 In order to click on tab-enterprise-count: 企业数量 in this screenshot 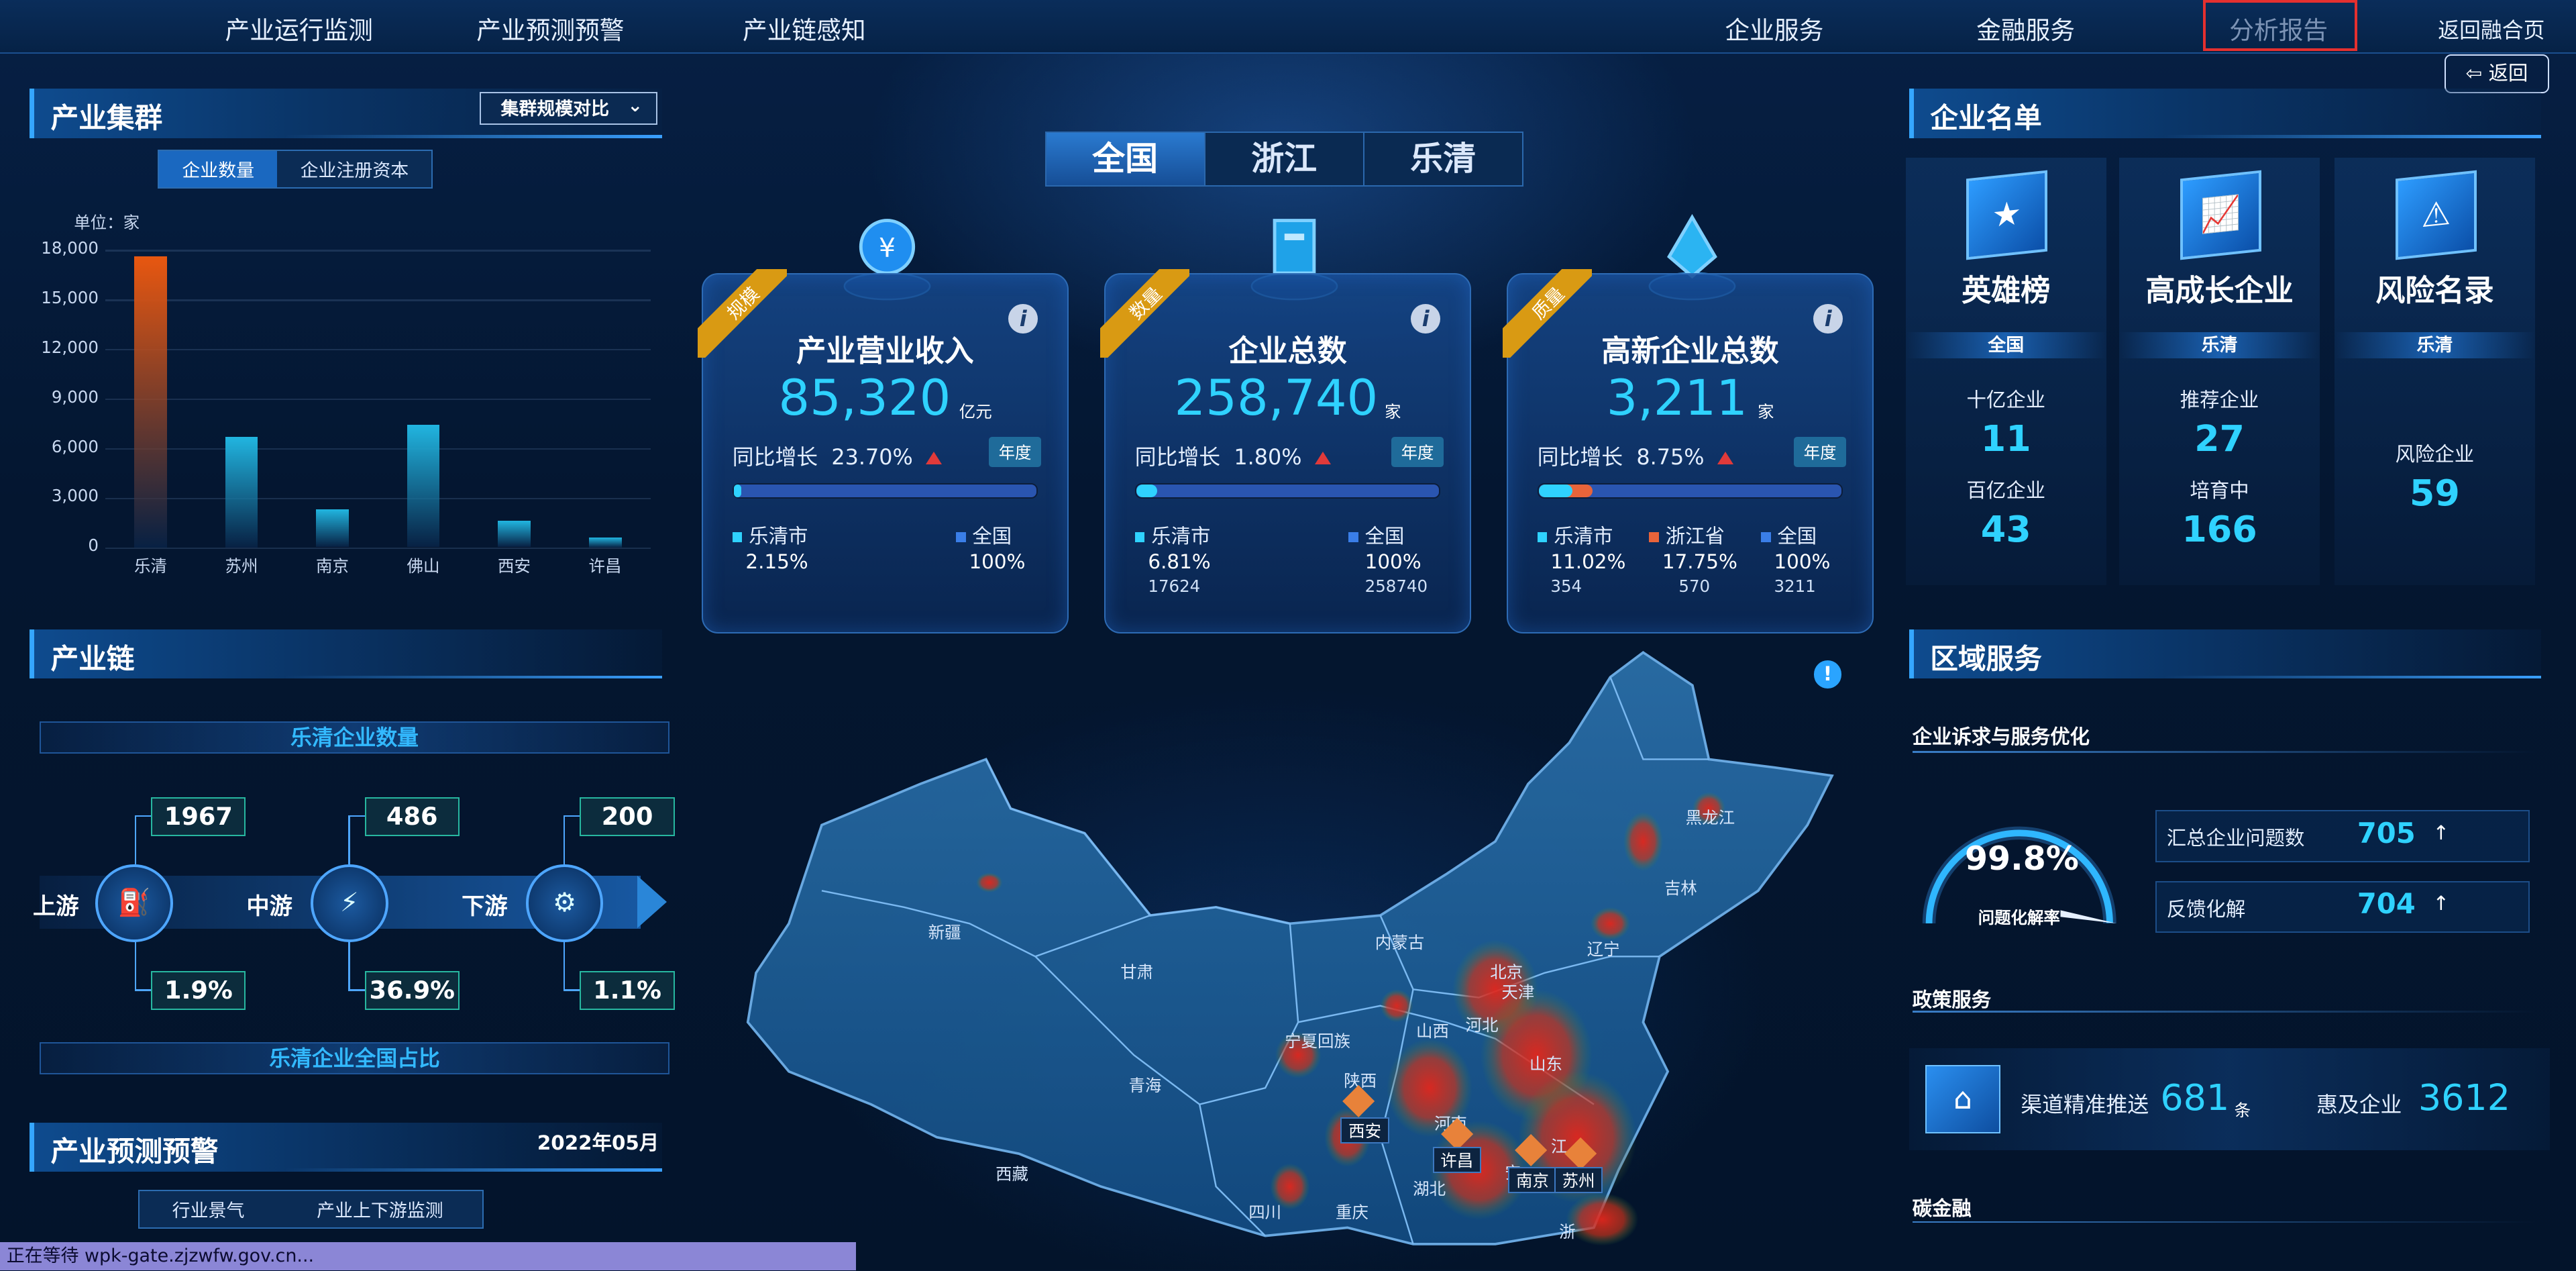, I will do `click(218, 168)`.